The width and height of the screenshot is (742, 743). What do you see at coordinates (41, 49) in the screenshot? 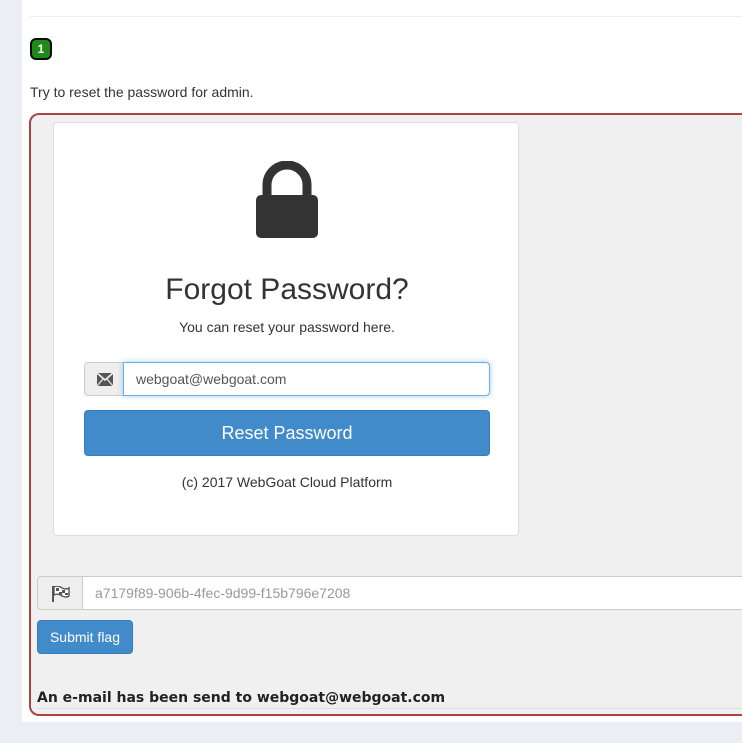
I see `lesson-step-badge: 1` at bounding box center [41, 49].